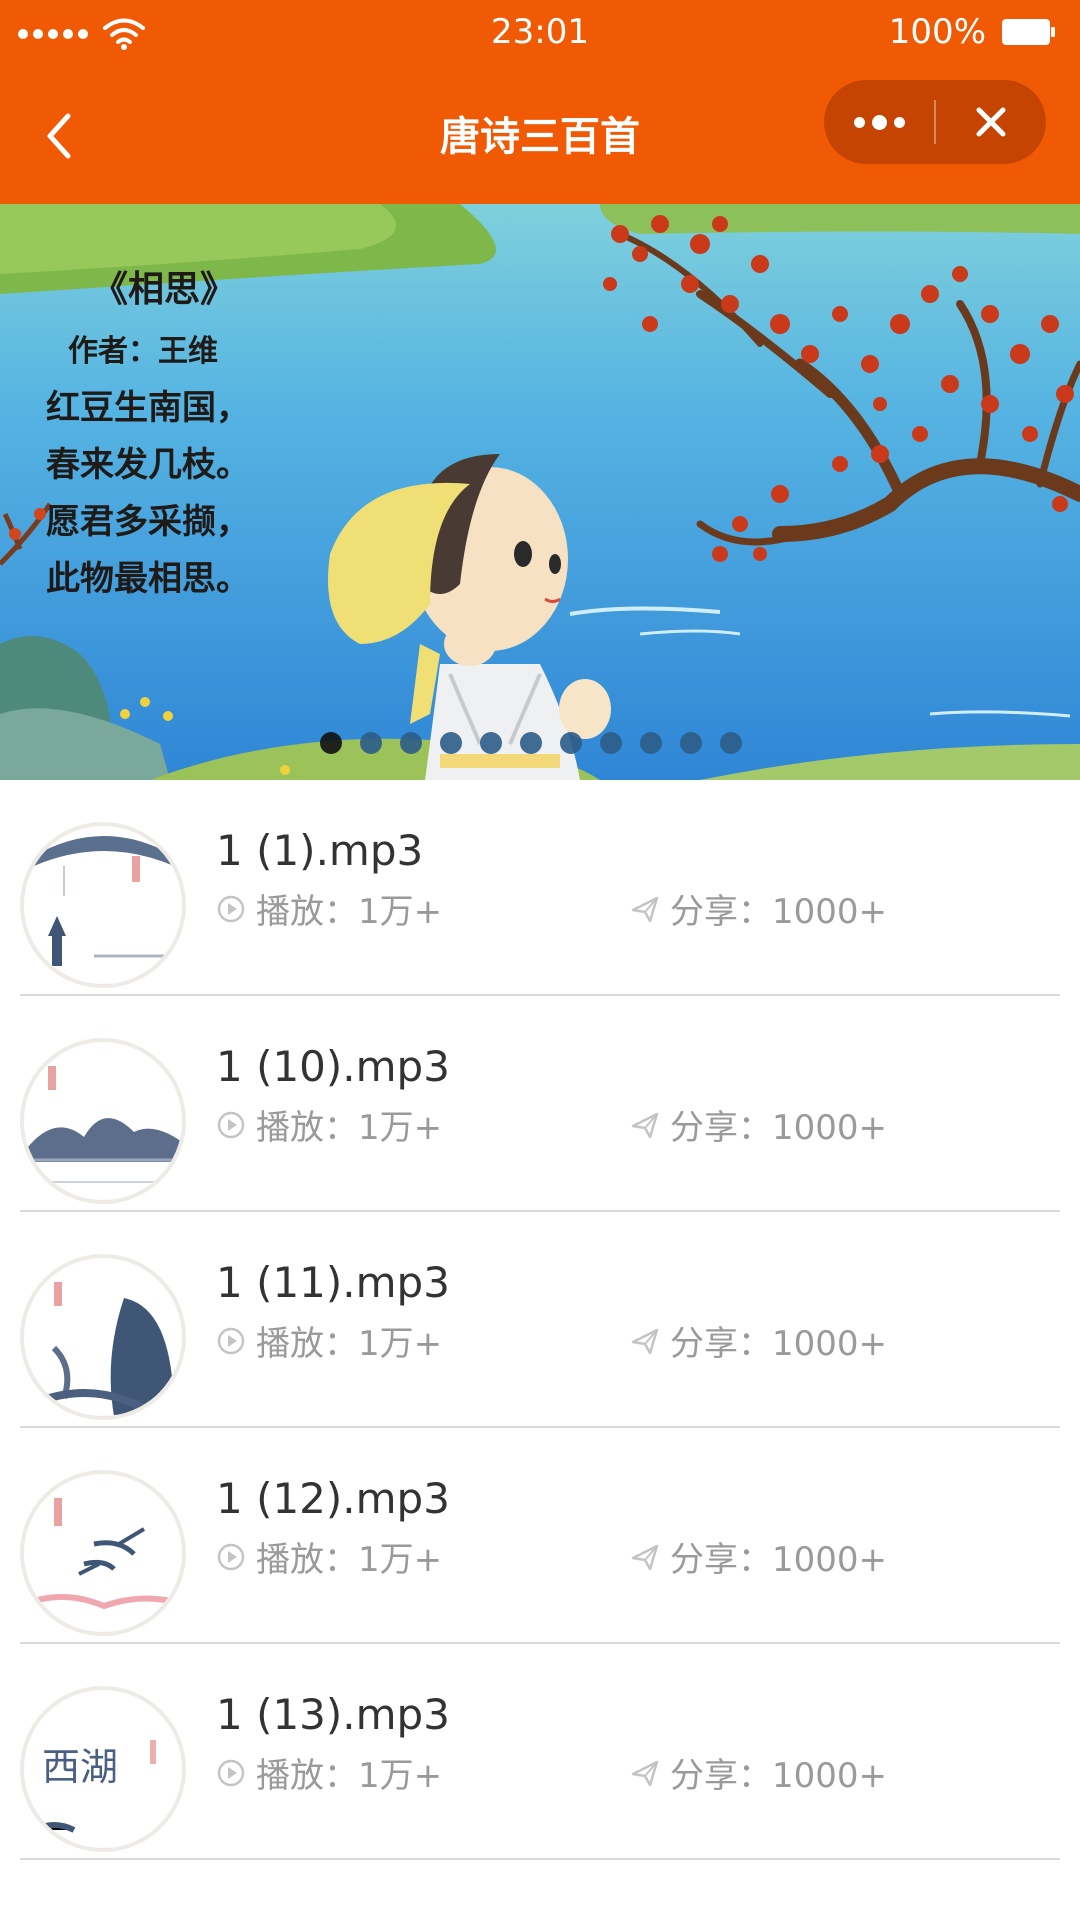 Image resolution: width=1080 pixels, height=1920 pixels. What do you see at coordinates (333, 1714) in the screenshot?
I see `item-title: 1 (13).mp3` at bounding box center [333, 1714].